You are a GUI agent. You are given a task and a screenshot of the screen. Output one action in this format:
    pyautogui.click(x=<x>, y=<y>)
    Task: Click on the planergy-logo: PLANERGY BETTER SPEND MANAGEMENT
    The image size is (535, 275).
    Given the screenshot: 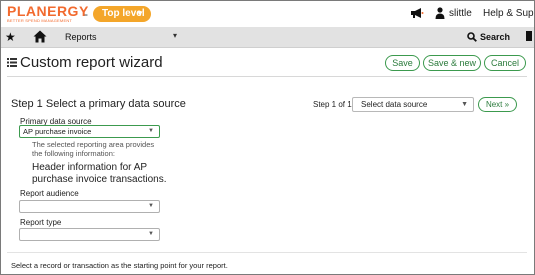 What is the action you would take?
    pyautogui.click(x=48, y=13)
    